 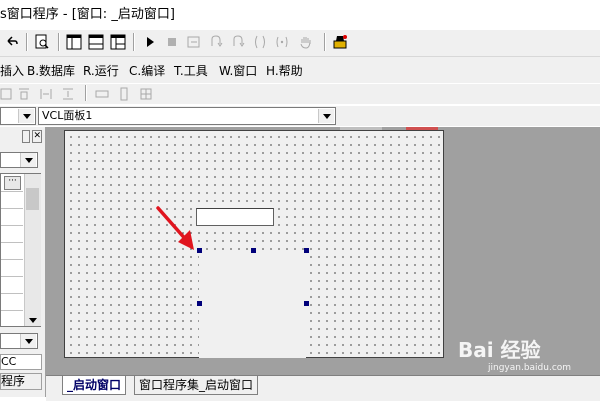 I want to click on menu-run: R.运行, so click(x=101, y=70).